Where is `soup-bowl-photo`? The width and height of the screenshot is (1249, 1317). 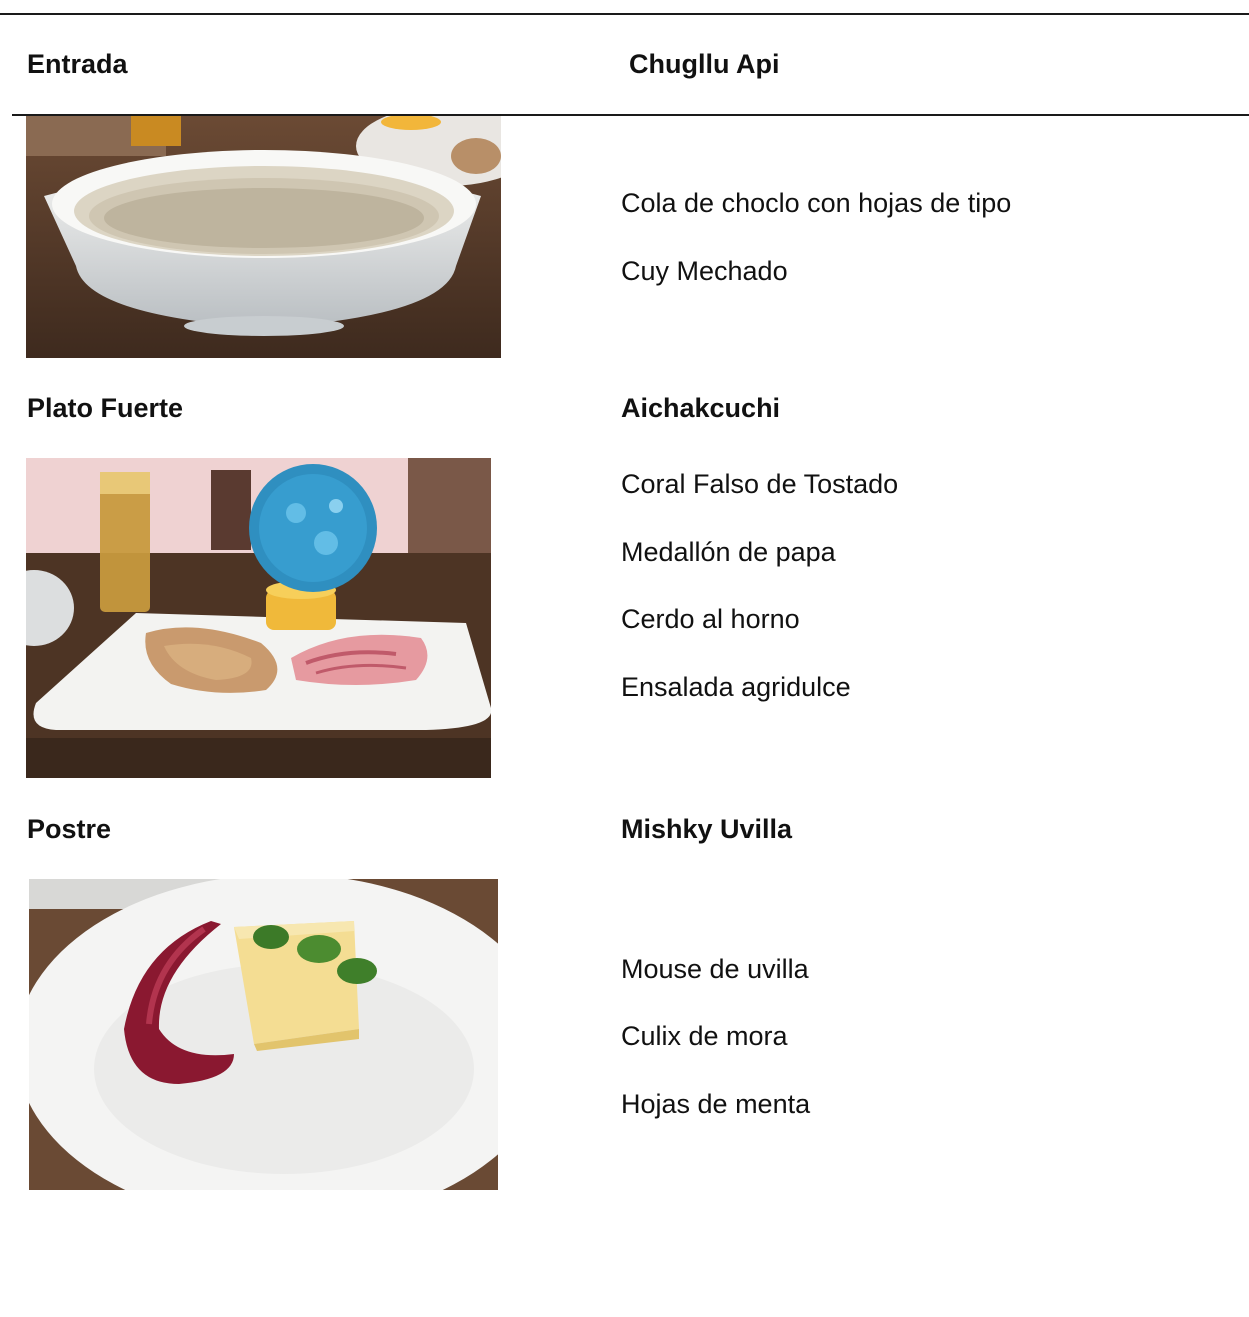 soup-bowl-photo is located at coordinates (263, 237).